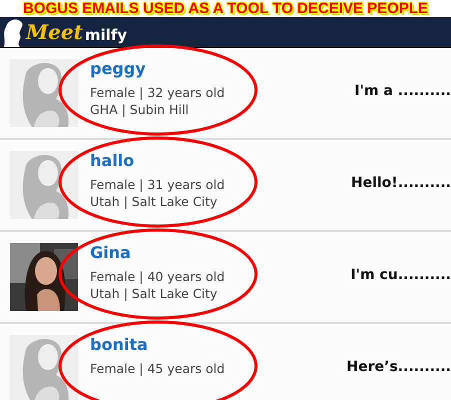  What do you see at coordinates (13, 32) in the screenshot?
I see `woman-head-icon` at bounding box center [13, 32].